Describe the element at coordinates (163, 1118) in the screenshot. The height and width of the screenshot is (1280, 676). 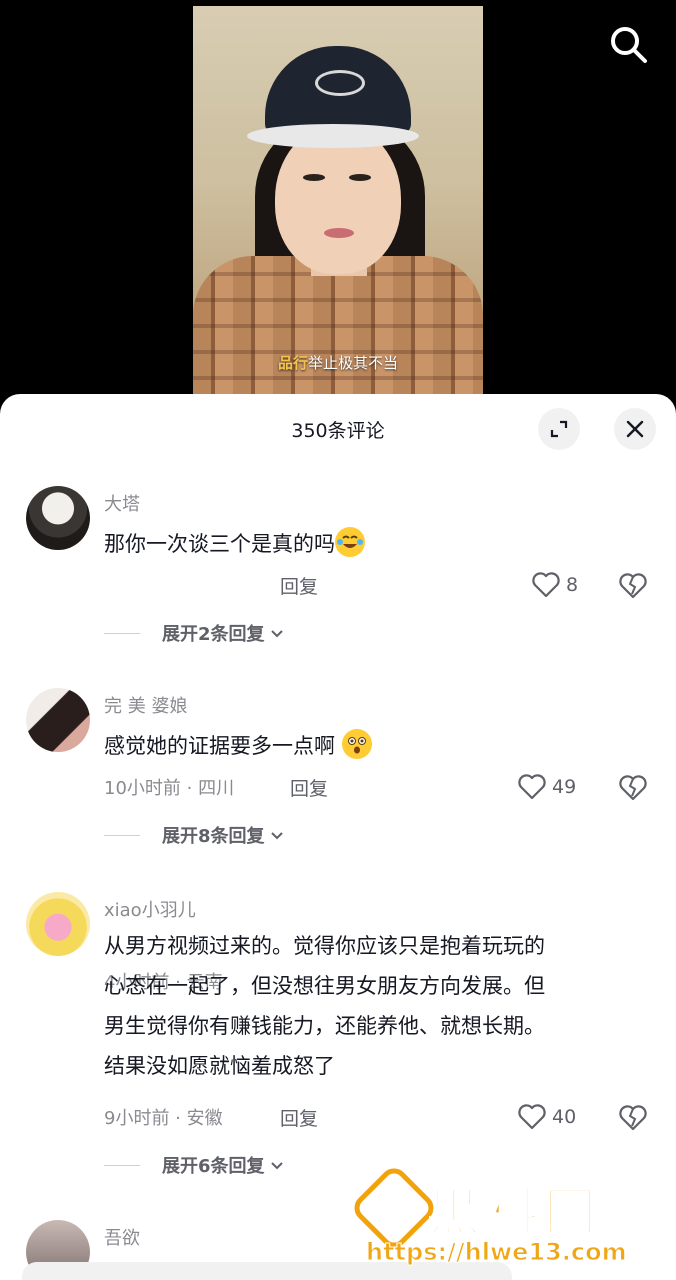
I see `comment-time-location: 9小时前 · 安徽` at that location.